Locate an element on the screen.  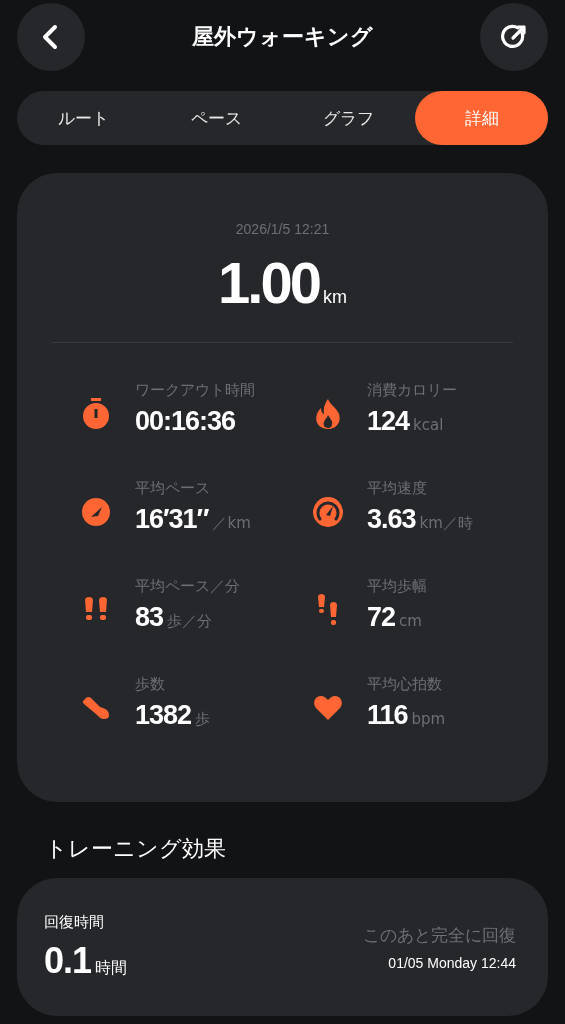
flame-icon is located at coordinates (328, 414).